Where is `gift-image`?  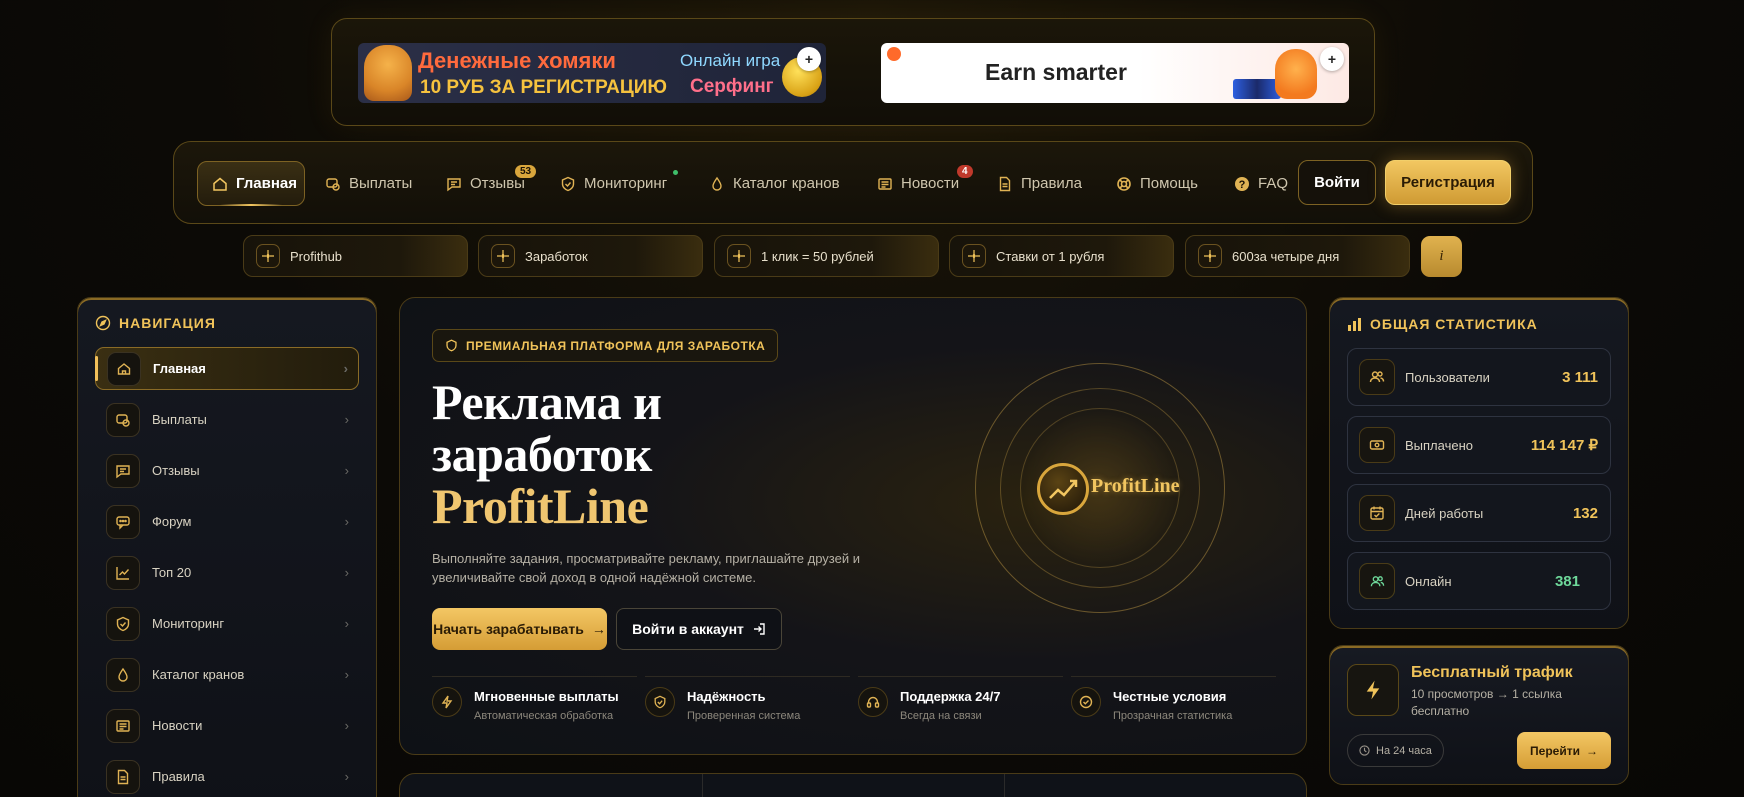 gift-image is located at coordinates (1257, 89).